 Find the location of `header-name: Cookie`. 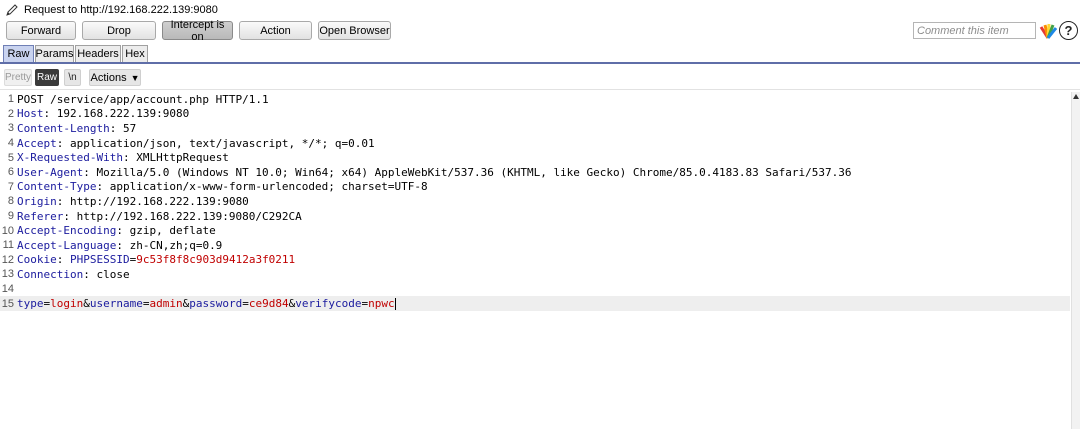

header-name: Cookie is located at coordinates (37, 260).